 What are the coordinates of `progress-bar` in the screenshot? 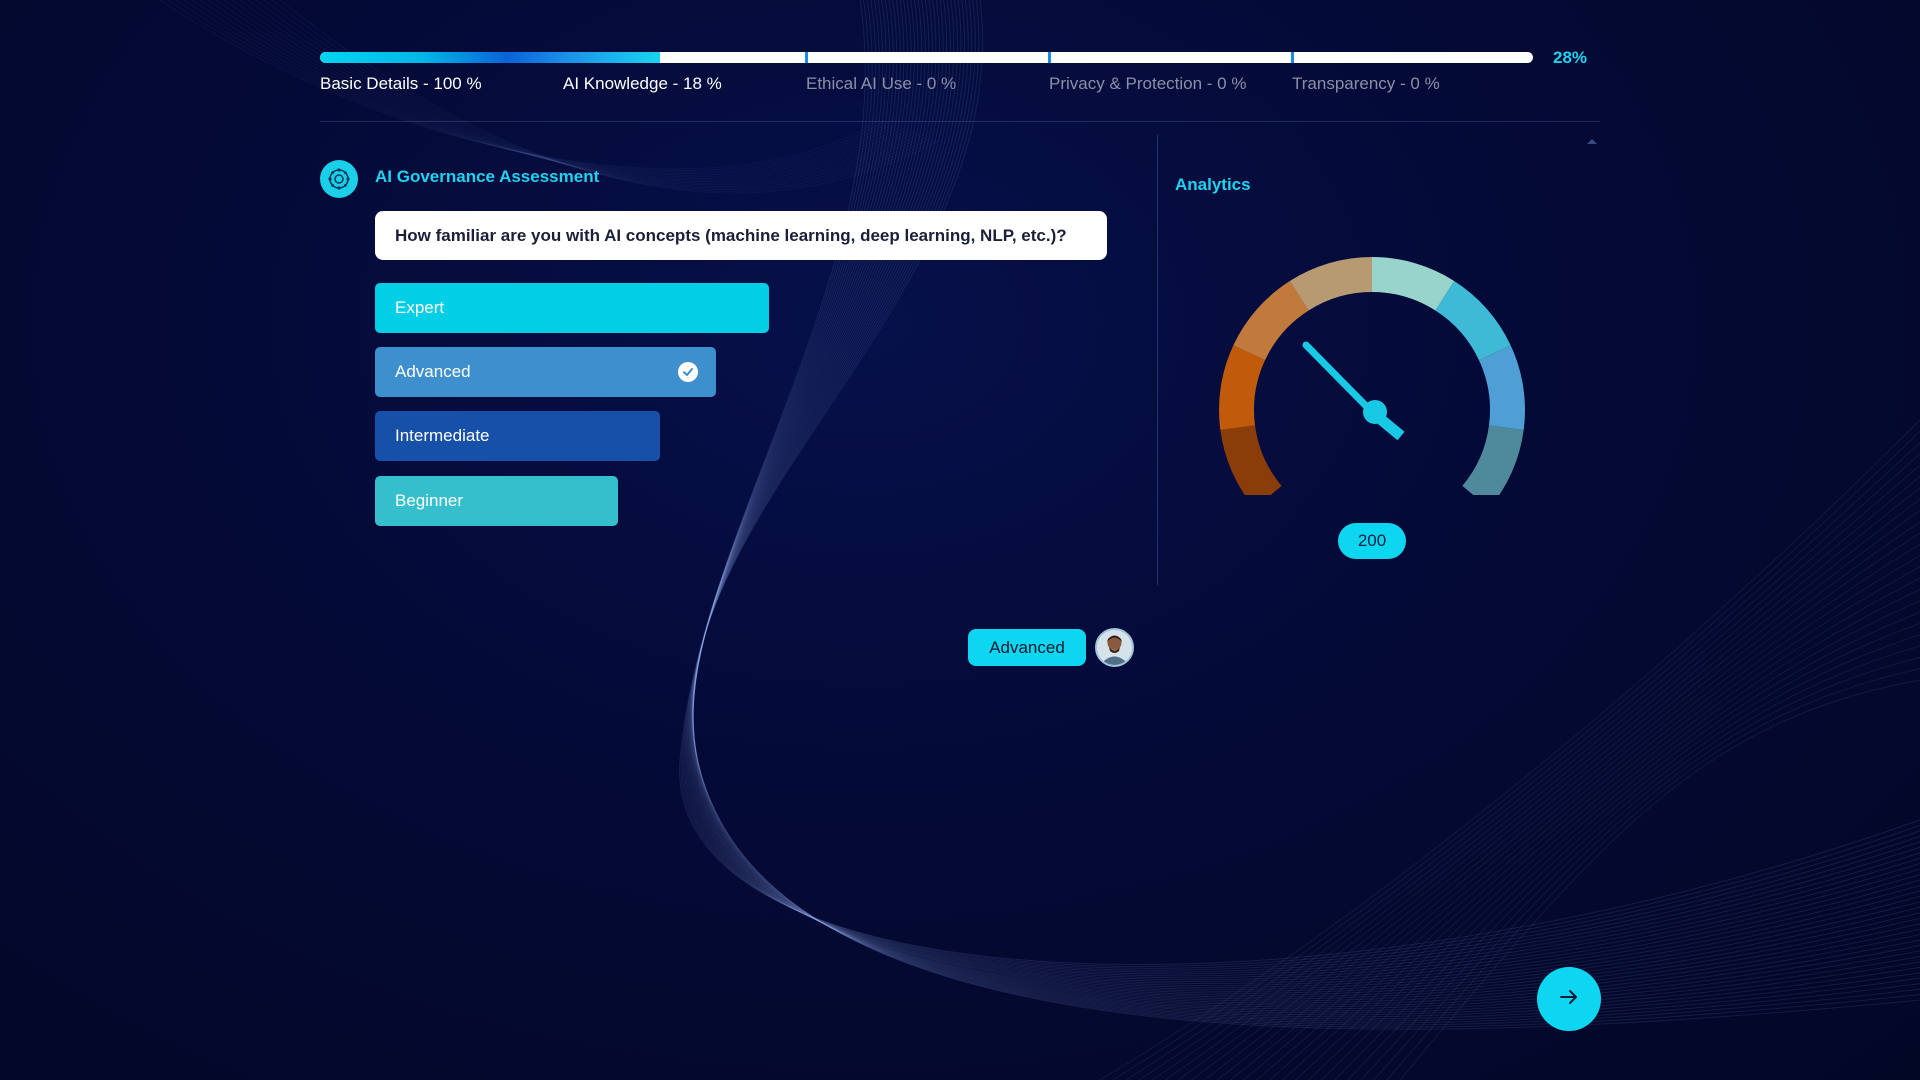 It's located at (926, 57).